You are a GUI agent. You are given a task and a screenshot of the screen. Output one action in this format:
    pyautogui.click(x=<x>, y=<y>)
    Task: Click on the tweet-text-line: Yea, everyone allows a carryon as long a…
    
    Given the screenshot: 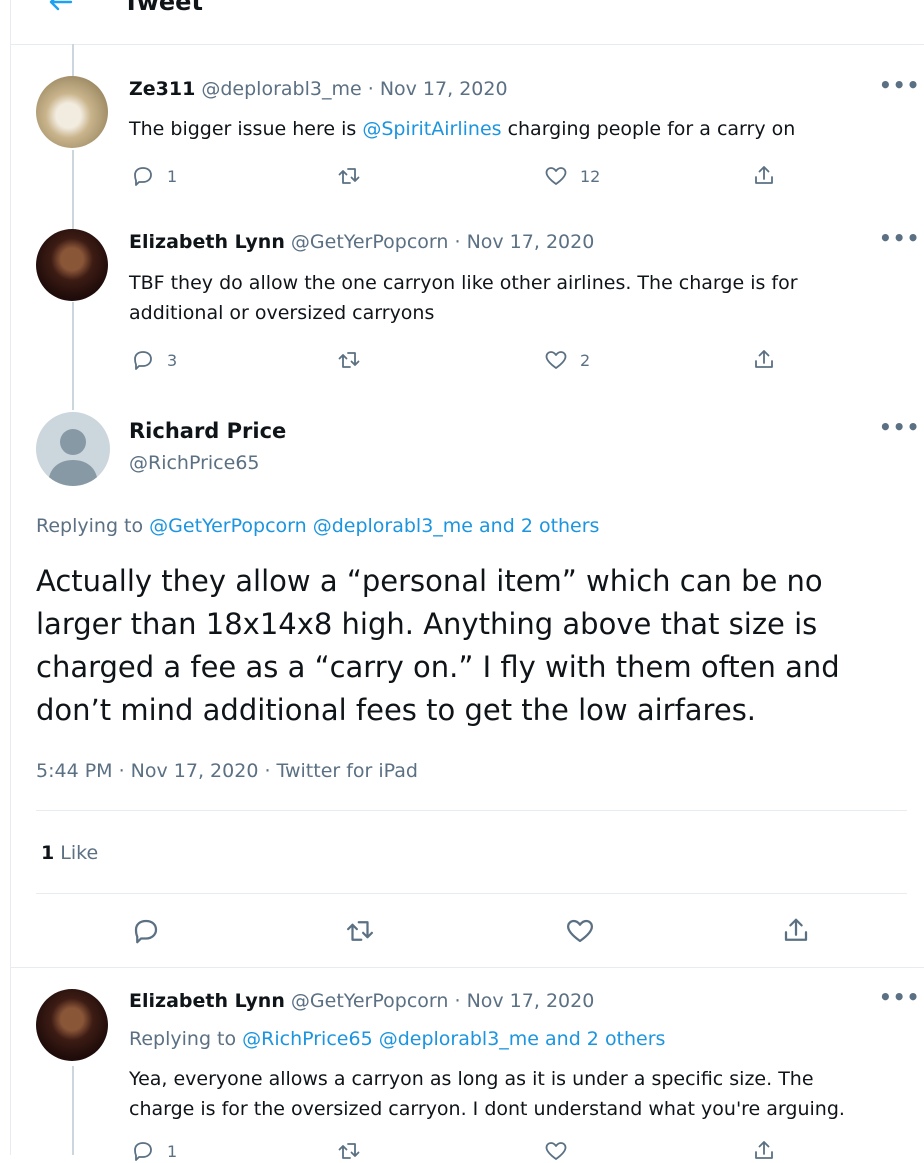 What is the action you would take?
    pyautogui.click(x=471, y=1079)
    